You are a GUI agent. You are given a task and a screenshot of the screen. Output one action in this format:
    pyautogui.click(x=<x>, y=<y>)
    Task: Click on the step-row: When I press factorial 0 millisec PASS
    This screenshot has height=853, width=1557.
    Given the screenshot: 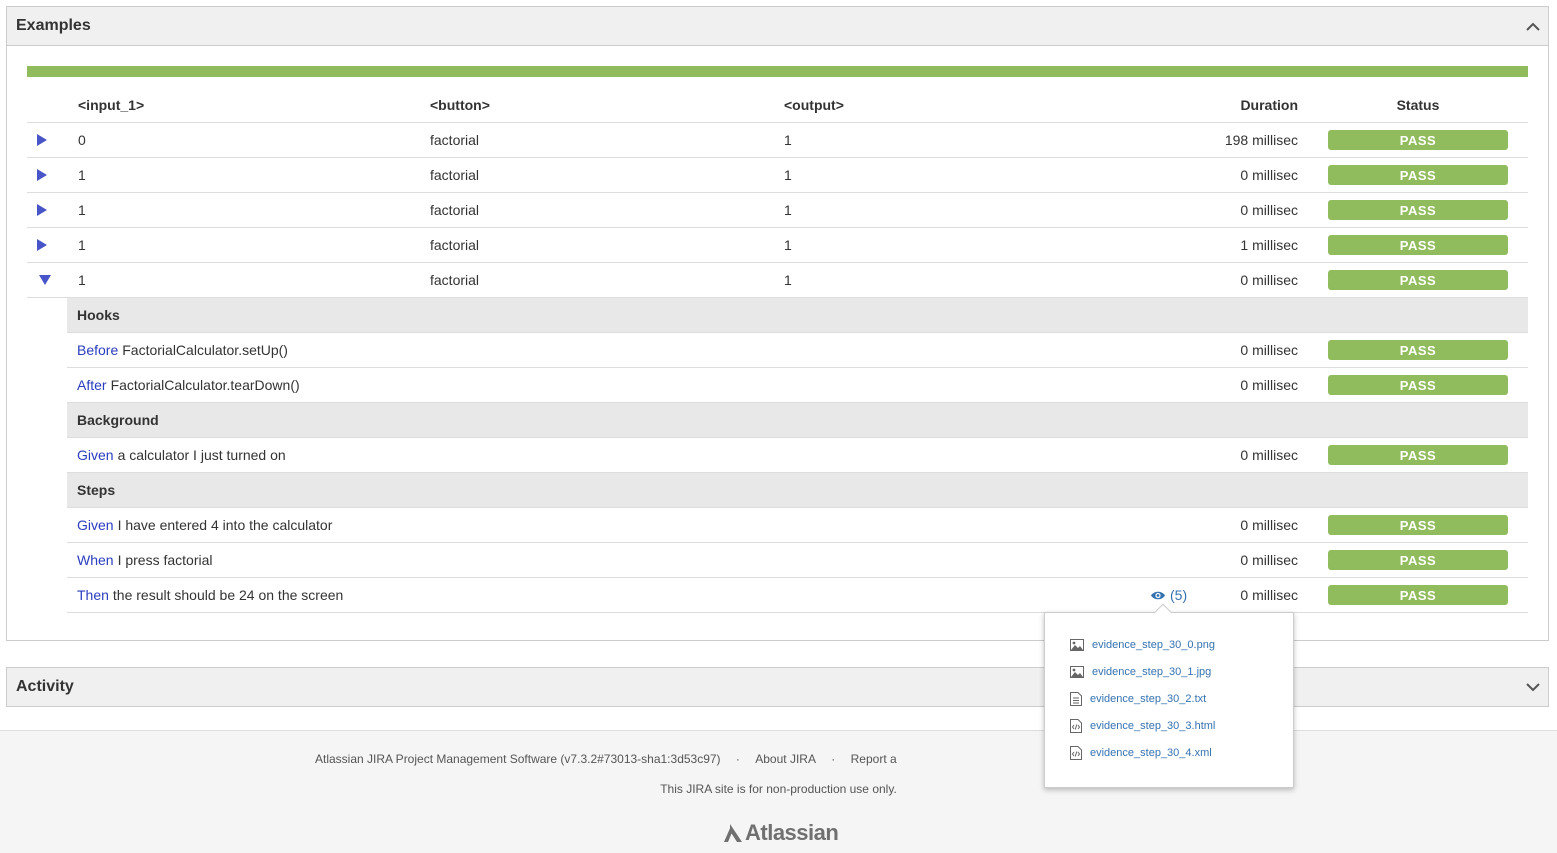 What is the action you would take?
    pyautogui.click(x=797, y=560)
    